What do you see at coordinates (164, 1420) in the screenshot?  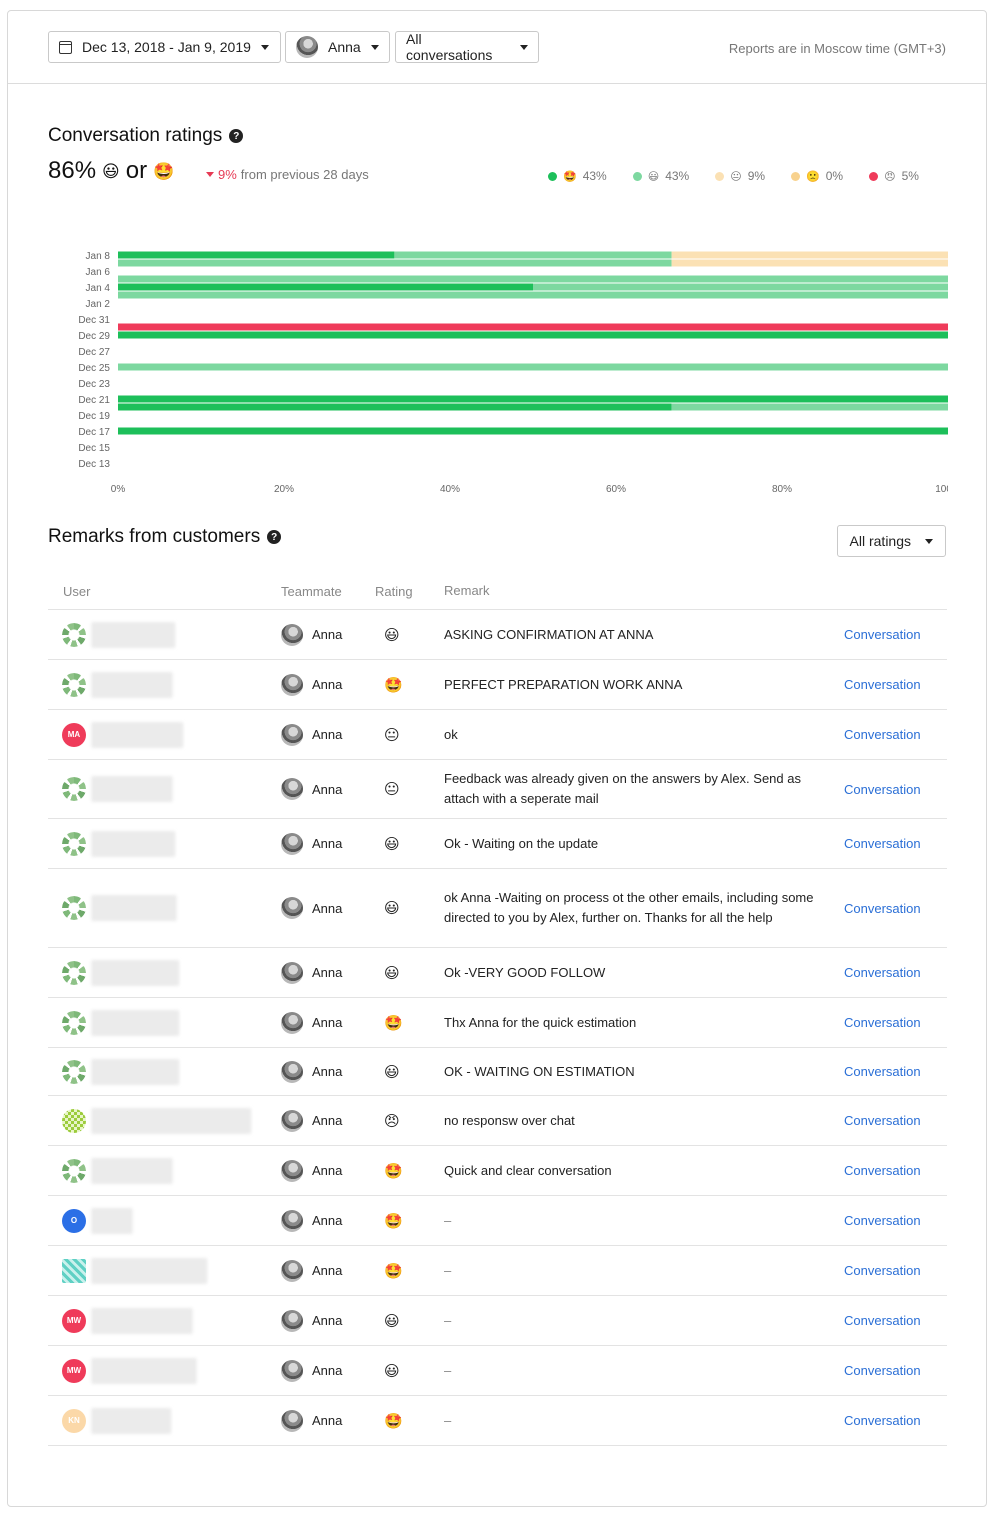 I see `user-cell: KN` at bounding box center [164, 1420].